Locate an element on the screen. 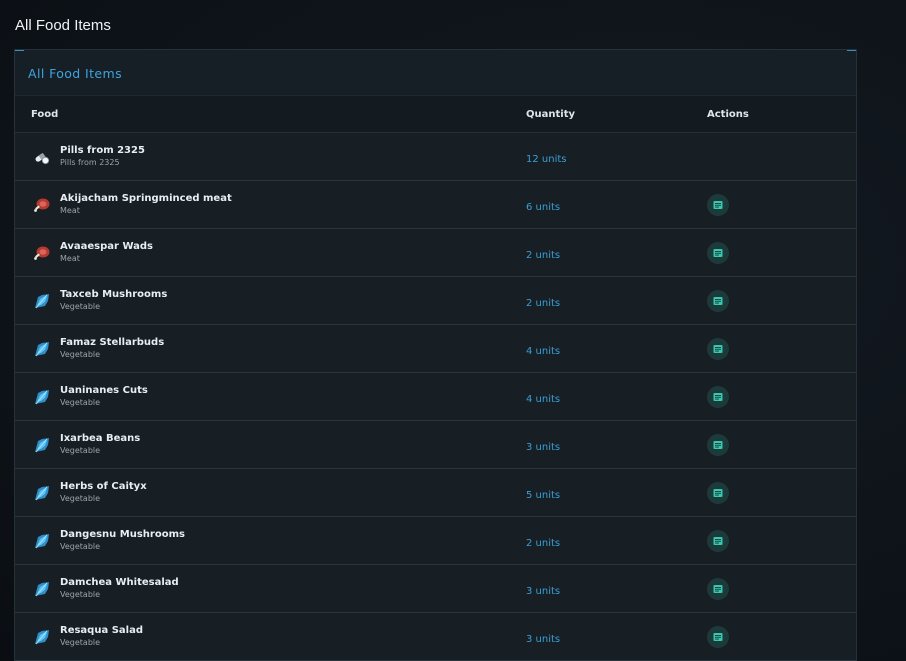  food-name: Herbs of Caityx is located at coordinates (103, 486).